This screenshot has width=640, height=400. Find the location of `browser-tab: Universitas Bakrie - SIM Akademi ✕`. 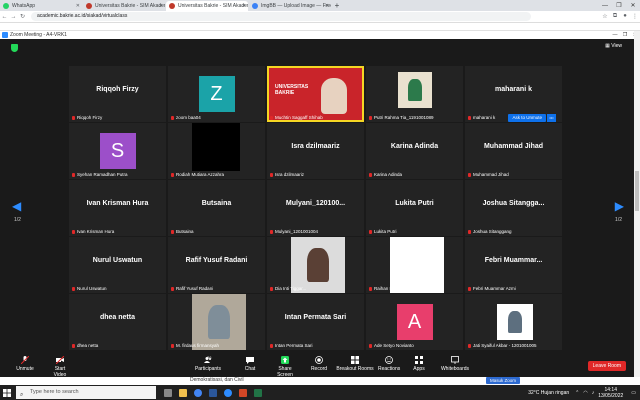

browser-tab: Universitas Bakrie - SIM Akademi ✕ is located at coordinates (124, 6).